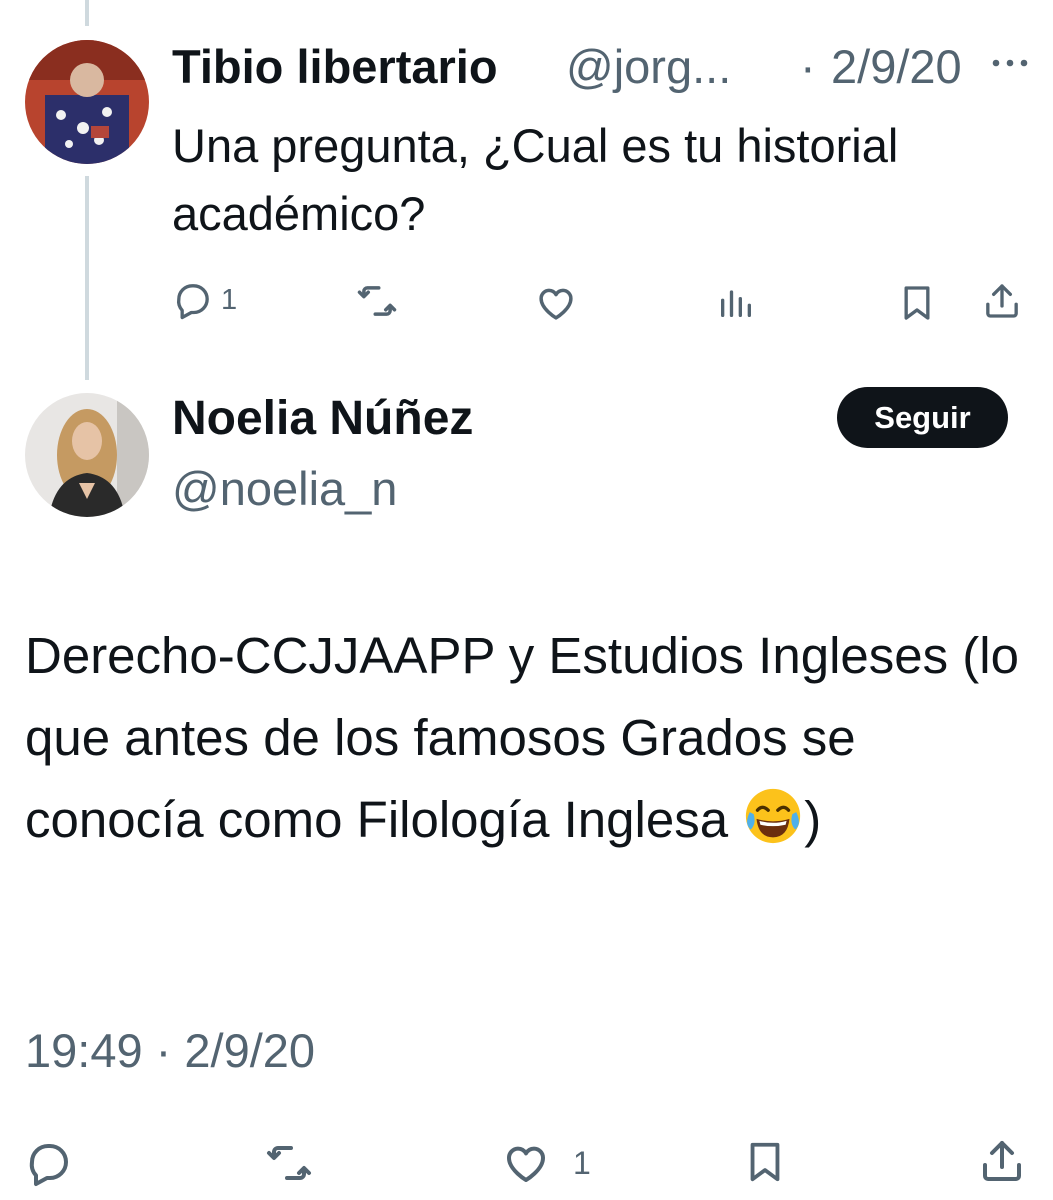 This screenshot has height=1200, width=1053. I want to click on main-text-end: ), so click(813, 819).